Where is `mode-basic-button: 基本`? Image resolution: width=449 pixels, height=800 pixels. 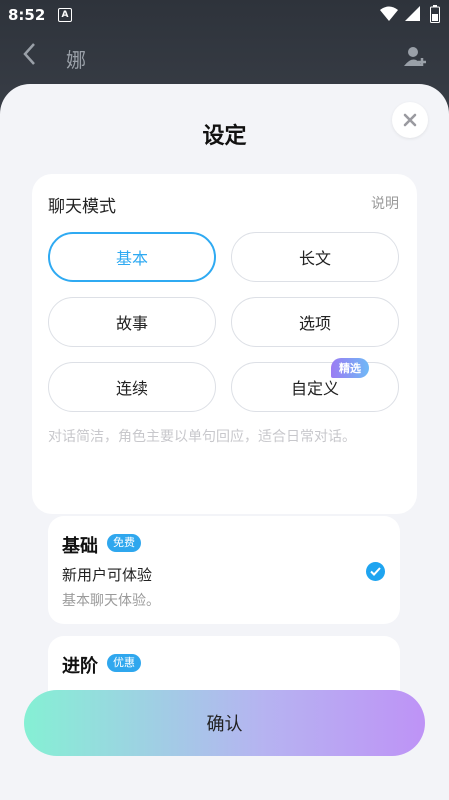 mode-basic-button: 基本 is located at coordinates (132, 257).